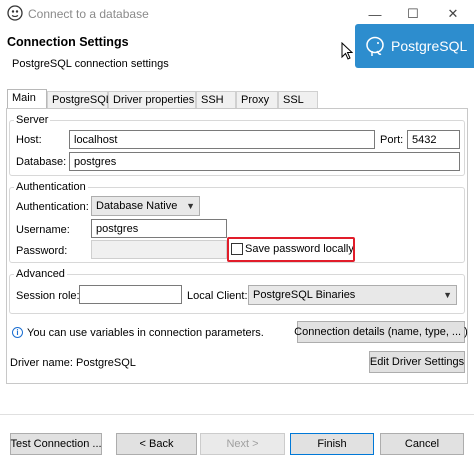  Describe the element at coordinates (41, 363) in the screenshot. I see `driver-name-label: Driver name:` at that location.